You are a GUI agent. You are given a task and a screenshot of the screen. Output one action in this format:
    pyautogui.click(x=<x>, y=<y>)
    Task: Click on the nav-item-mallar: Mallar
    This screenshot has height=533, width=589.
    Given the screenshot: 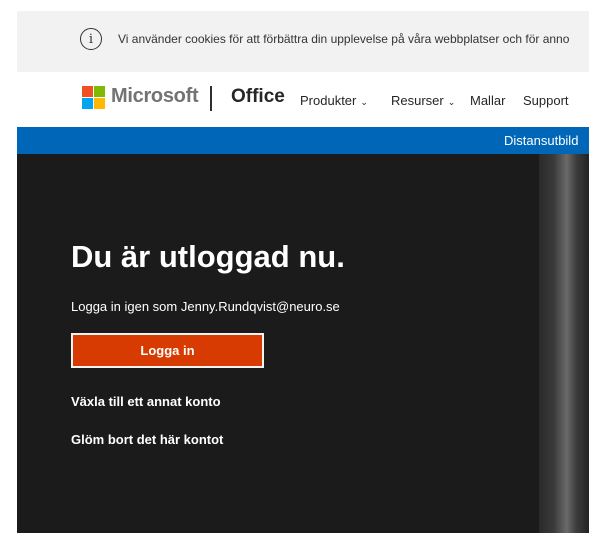 What is the action you would take?
    pyautogui.click(x=487, y=100)
    